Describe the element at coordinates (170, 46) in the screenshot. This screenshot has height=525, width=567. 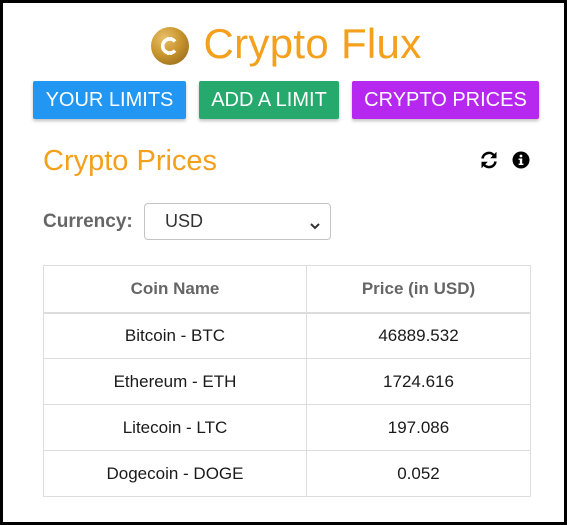
I see `bitcoin-coin-icon` at that location.